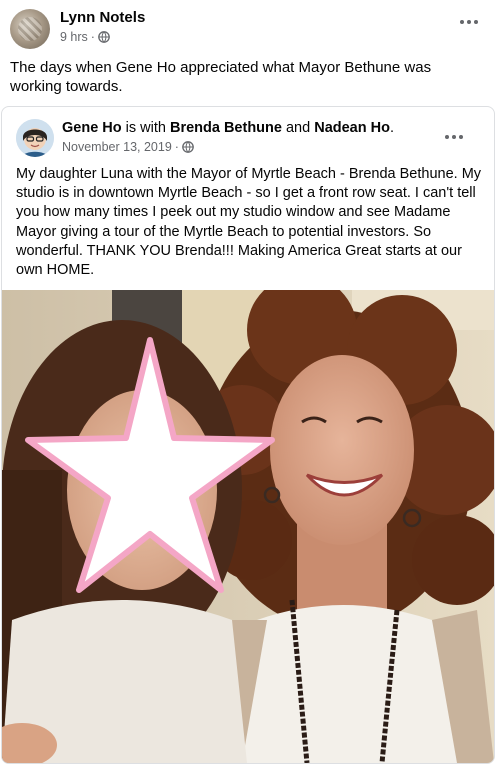  Describe the element at coordinates (145, 128) in the screenshot. I see `connector-text: is with` at that location.